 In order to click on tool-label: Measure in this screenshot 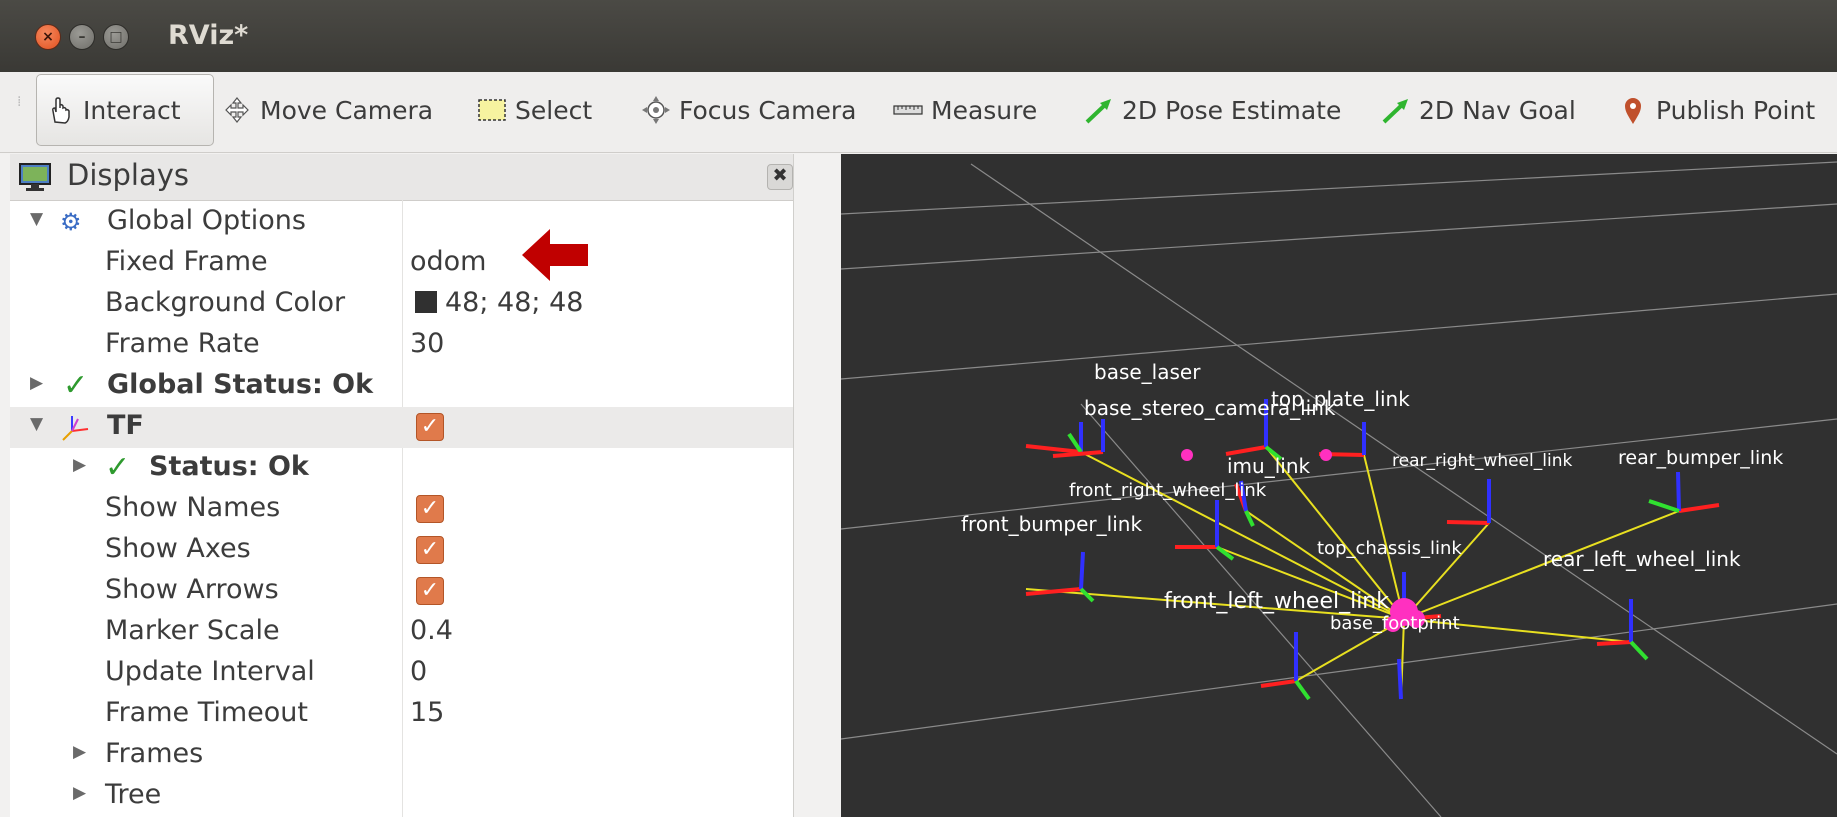, I will do `click(984, 110)`.